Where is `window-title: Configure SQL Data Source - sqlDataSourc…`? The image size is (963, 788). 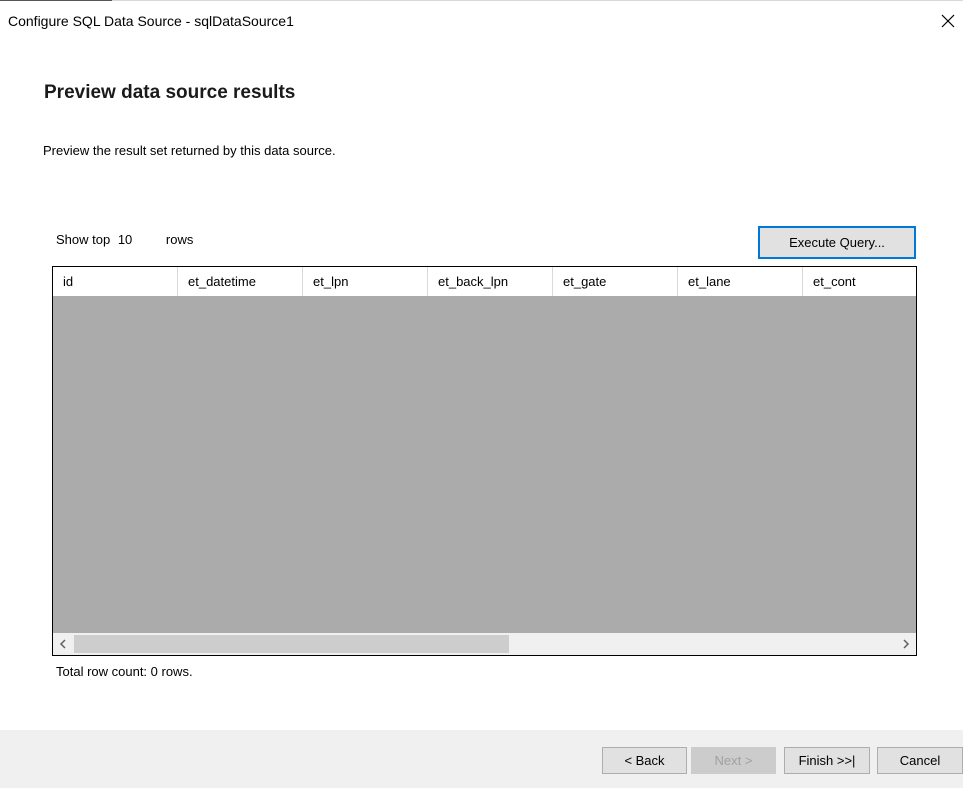
window-title: Configure SQL Data Source - sqlDataSourc… is located at coordinates (151, 21).